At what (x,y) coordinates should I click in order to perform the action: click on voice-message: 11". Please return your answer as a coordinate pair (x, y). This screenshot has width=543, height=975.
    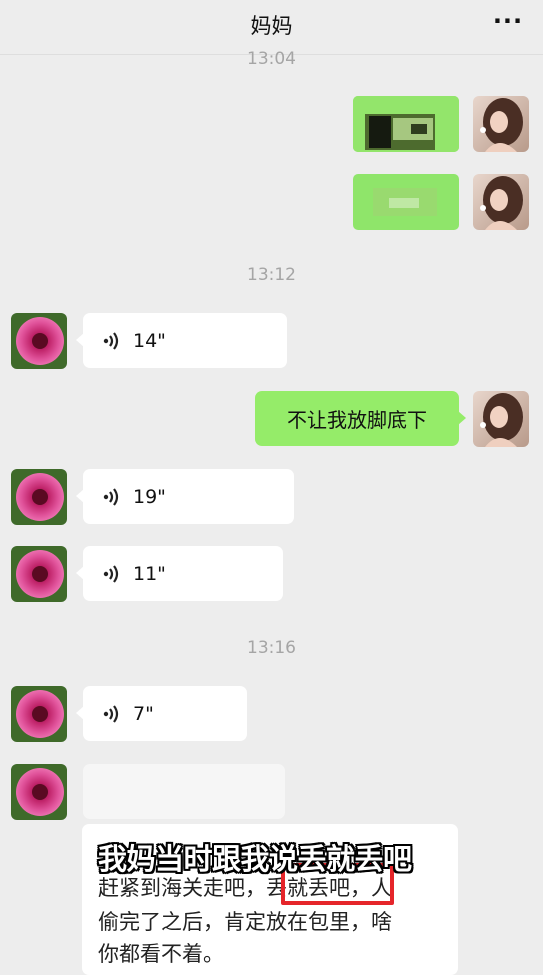
    Looking at the image, I should click on (179, 573).